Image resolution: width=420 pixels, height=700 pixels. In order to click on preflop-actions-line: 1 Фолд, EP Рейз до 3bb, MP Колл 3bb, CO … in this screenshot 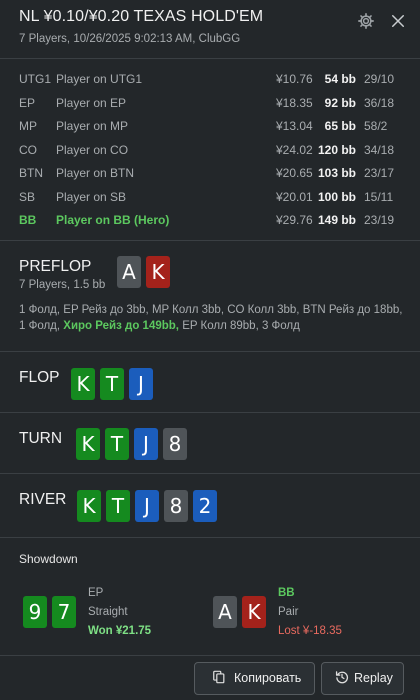, I will do `click(211, 310)`.